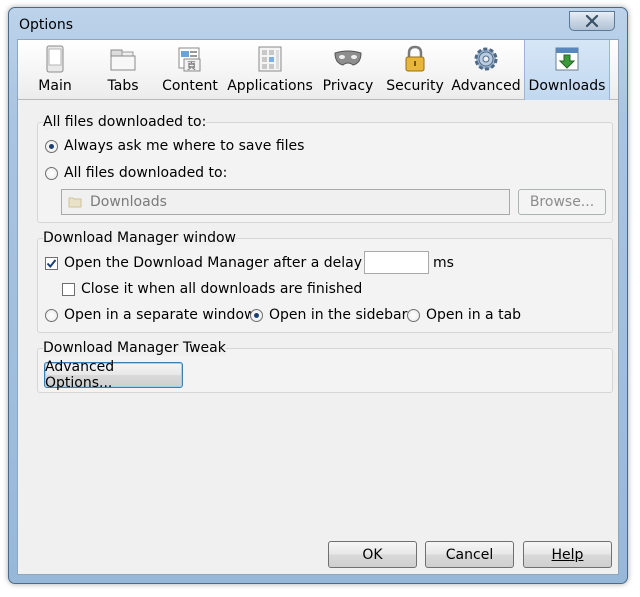 The height and width of the screenshot is (597, 640). I want to click on tab-privacy-label: Privacy, so click(348, 86).